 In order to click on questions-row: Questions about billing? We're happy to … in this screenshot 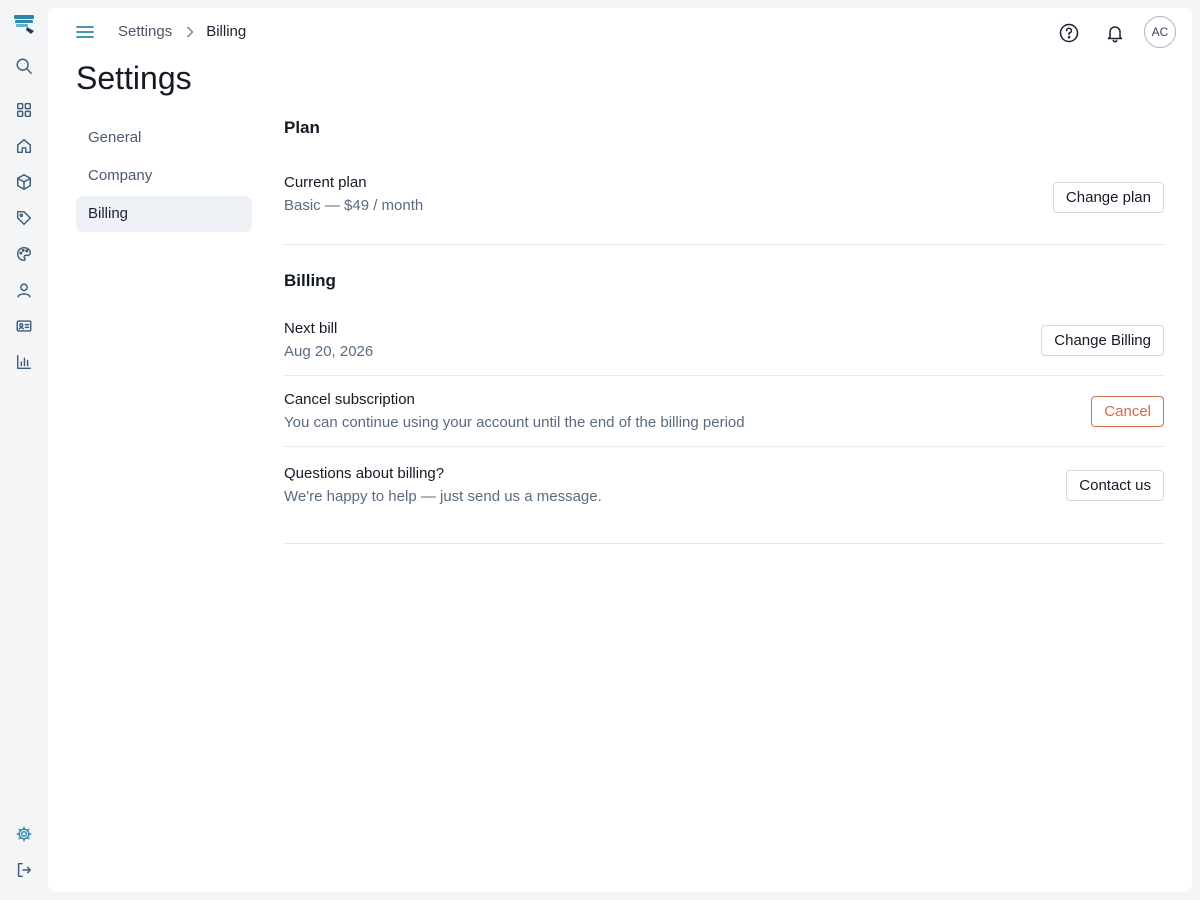, I will do `click(724, 485)`.